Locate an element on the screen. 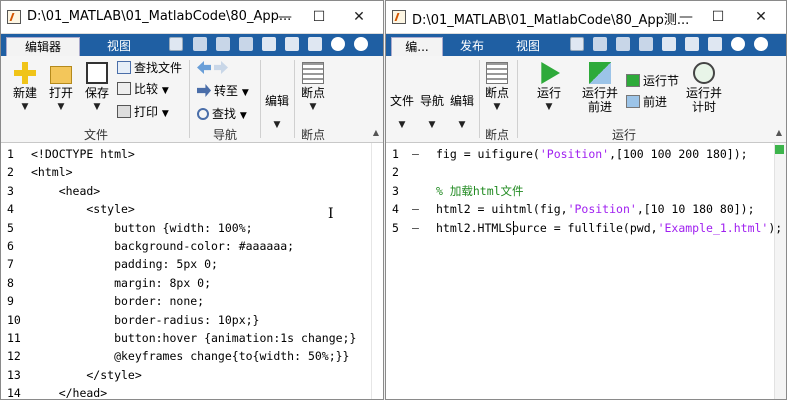 The width and height of the screenshot is (787, 400). tab-publish: 发布 is located at coordinates (472, 46).